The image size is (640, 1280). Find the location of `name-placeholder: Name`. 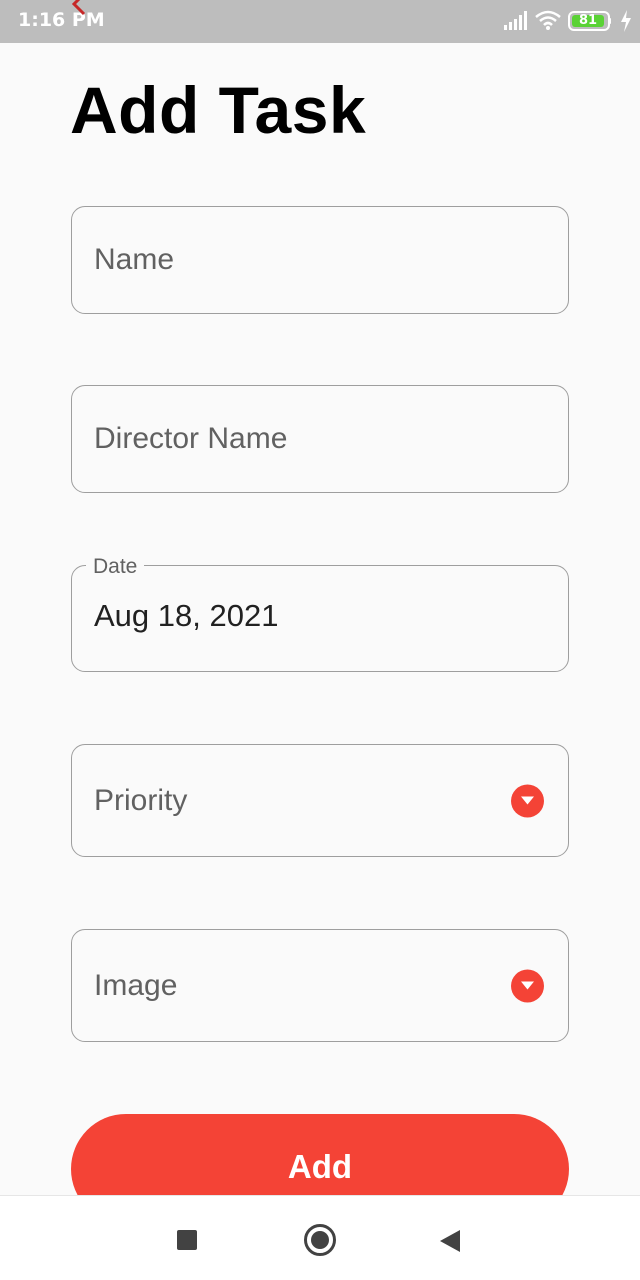

name-placeholder: Name is located at coordinates (134, 259).